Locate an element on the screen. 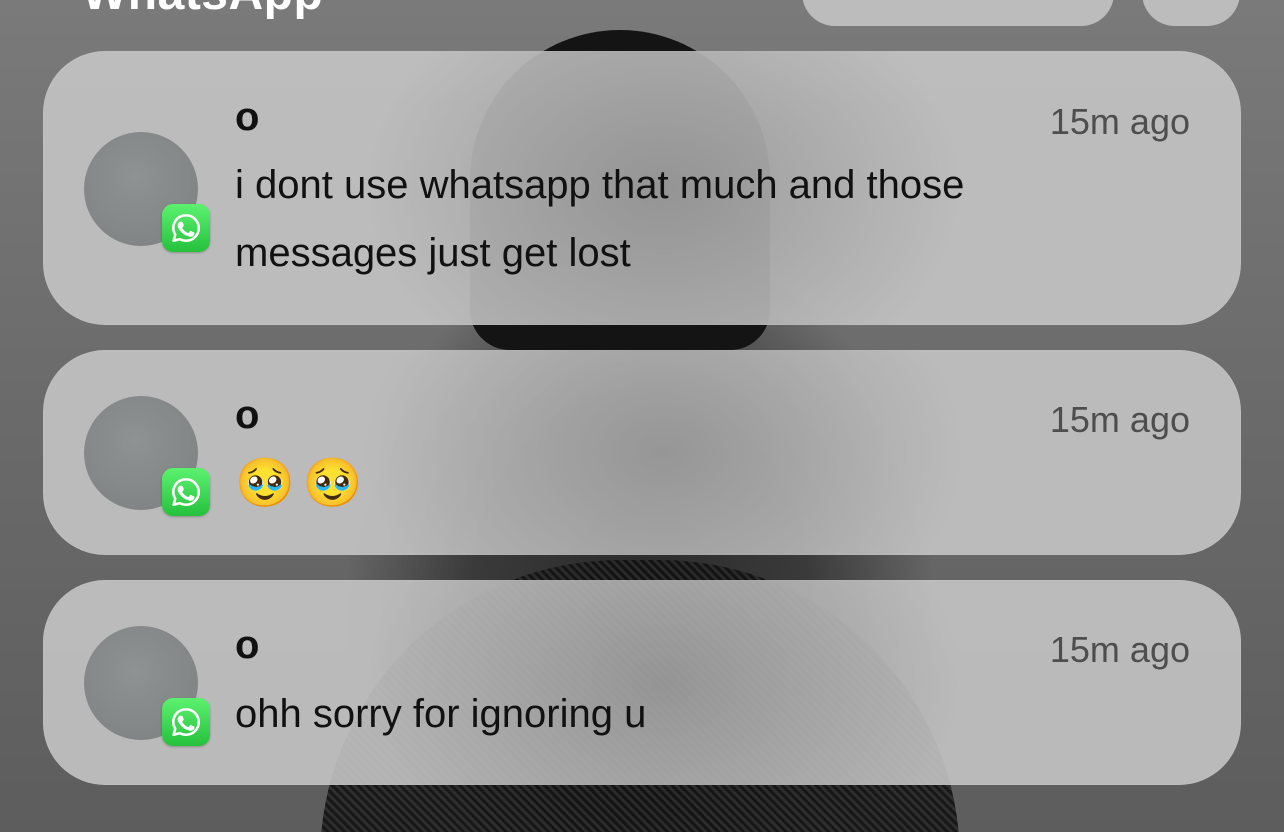 The height and width of the screenshot is (832, 1284). message-text: ohh sorry for ignoring u is located at coordinates (441, 714).